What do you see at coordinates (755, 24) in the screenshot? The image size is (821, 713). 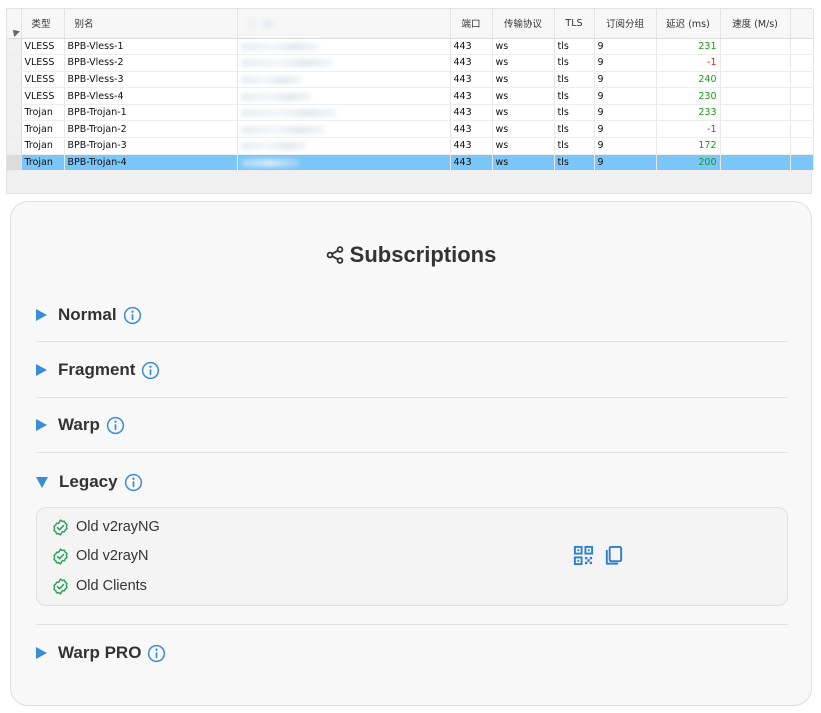 I see `col-header-speed: 速度 (M/s)` at bounding box center [755, 24].